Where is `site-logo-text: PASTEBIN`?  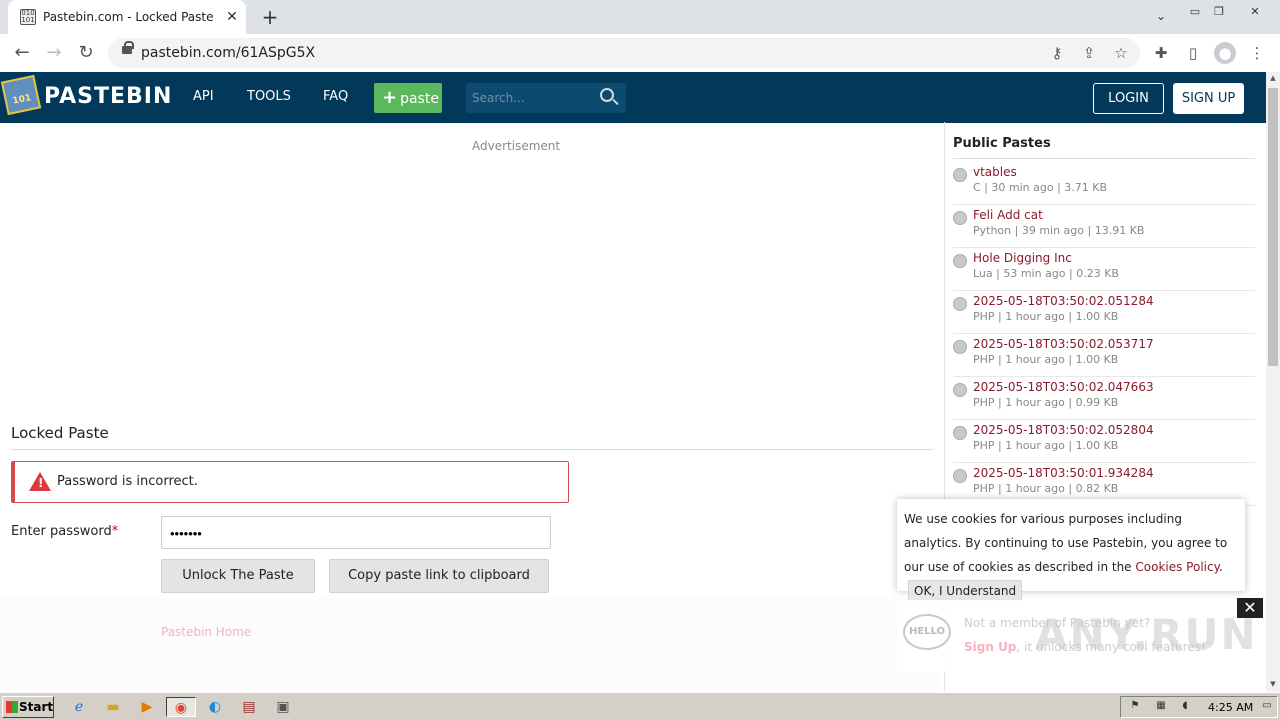
site-logo-text: PASTEBIN is located at coordinates (108, 96).